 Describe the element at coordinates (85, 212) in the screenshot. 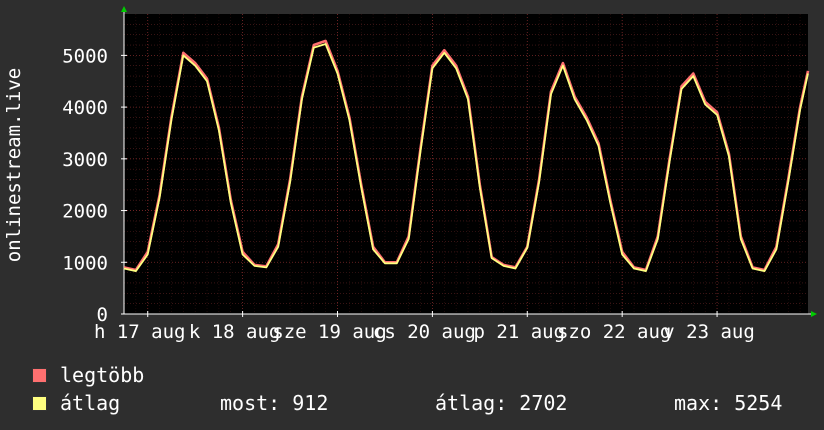

I see `y-tick-label: 2000` at that location.